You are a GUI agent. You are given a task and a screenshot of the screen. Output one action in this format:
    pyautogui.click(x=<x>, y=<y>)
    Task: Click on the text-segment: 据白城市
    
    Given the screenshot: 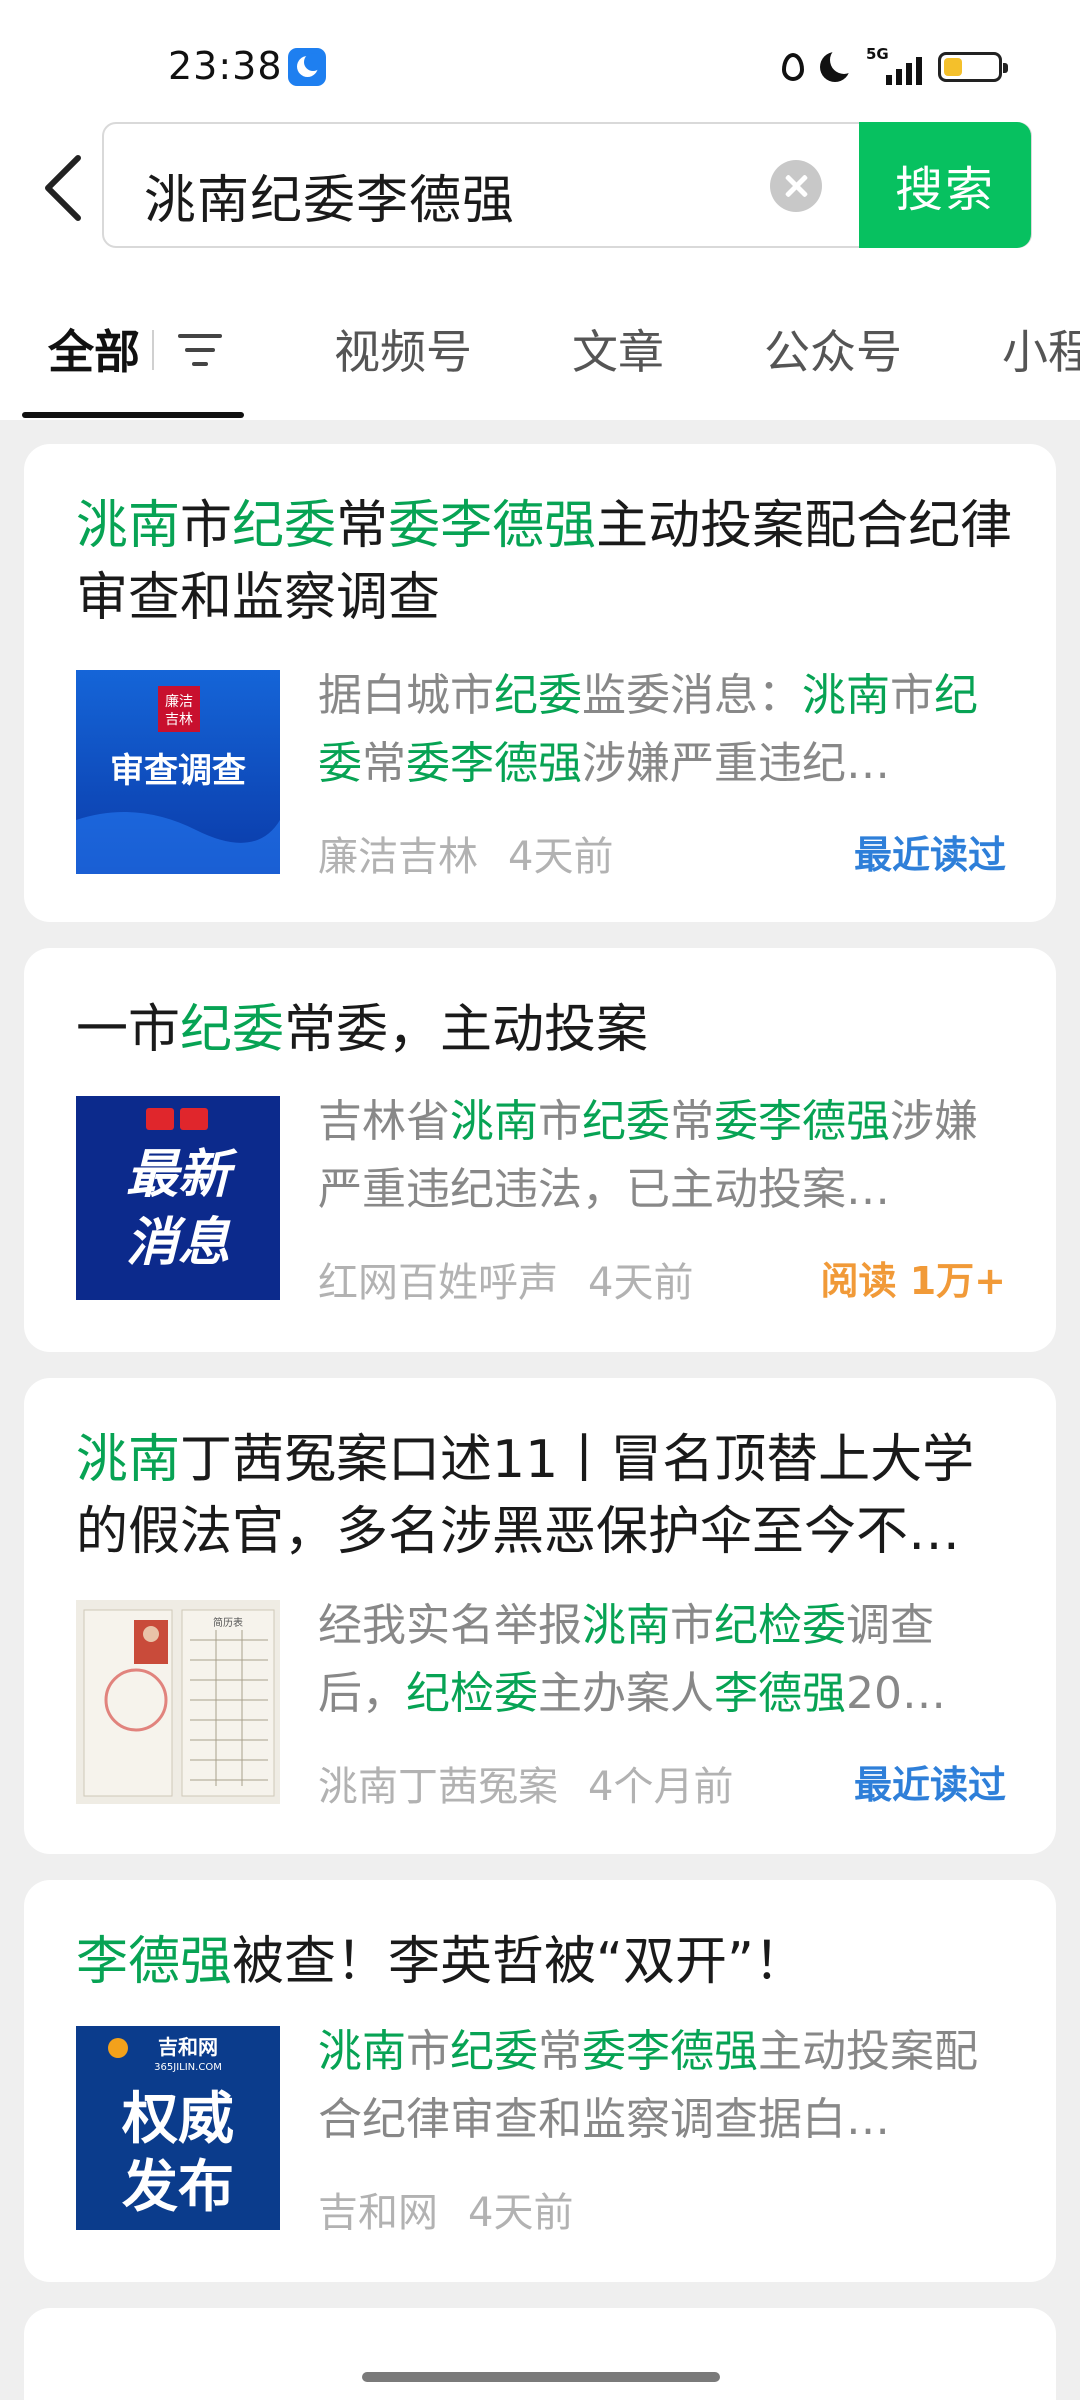 What is the action you would take?
    pyautogui.click(x=406, y=695)
    